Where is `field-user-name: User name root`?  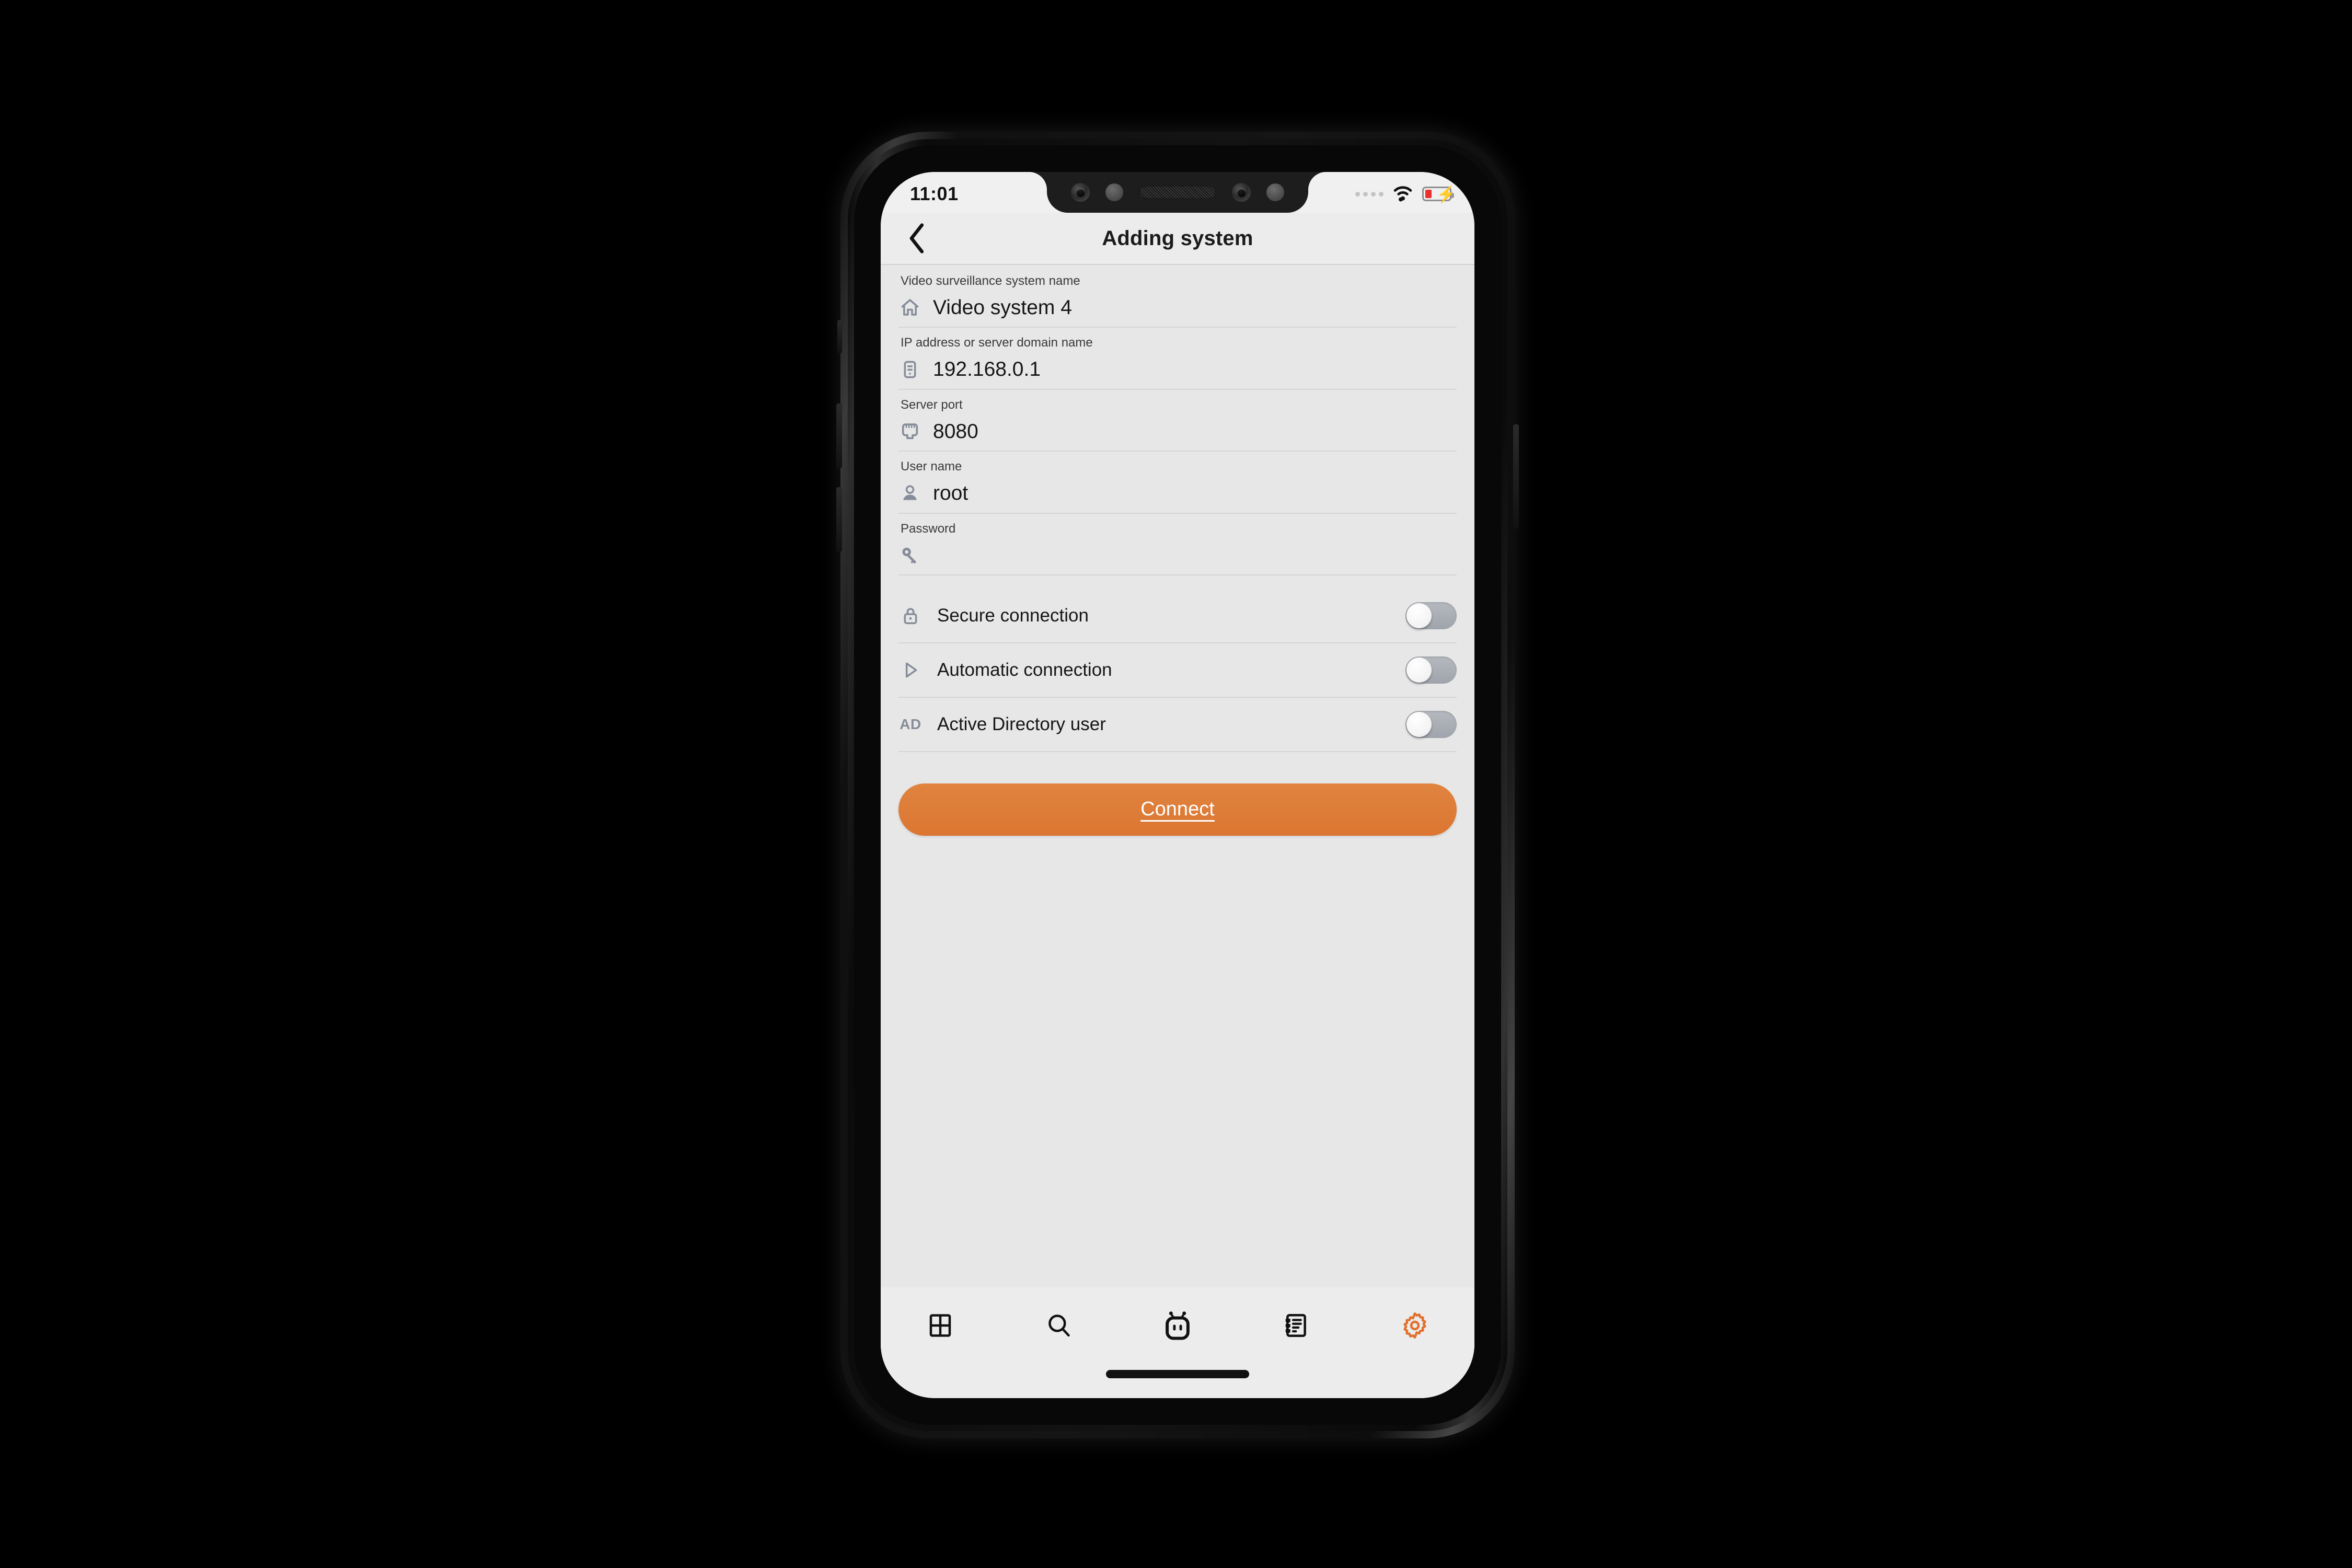 field-user-name: User name root is located at coordinates (1177, 483).